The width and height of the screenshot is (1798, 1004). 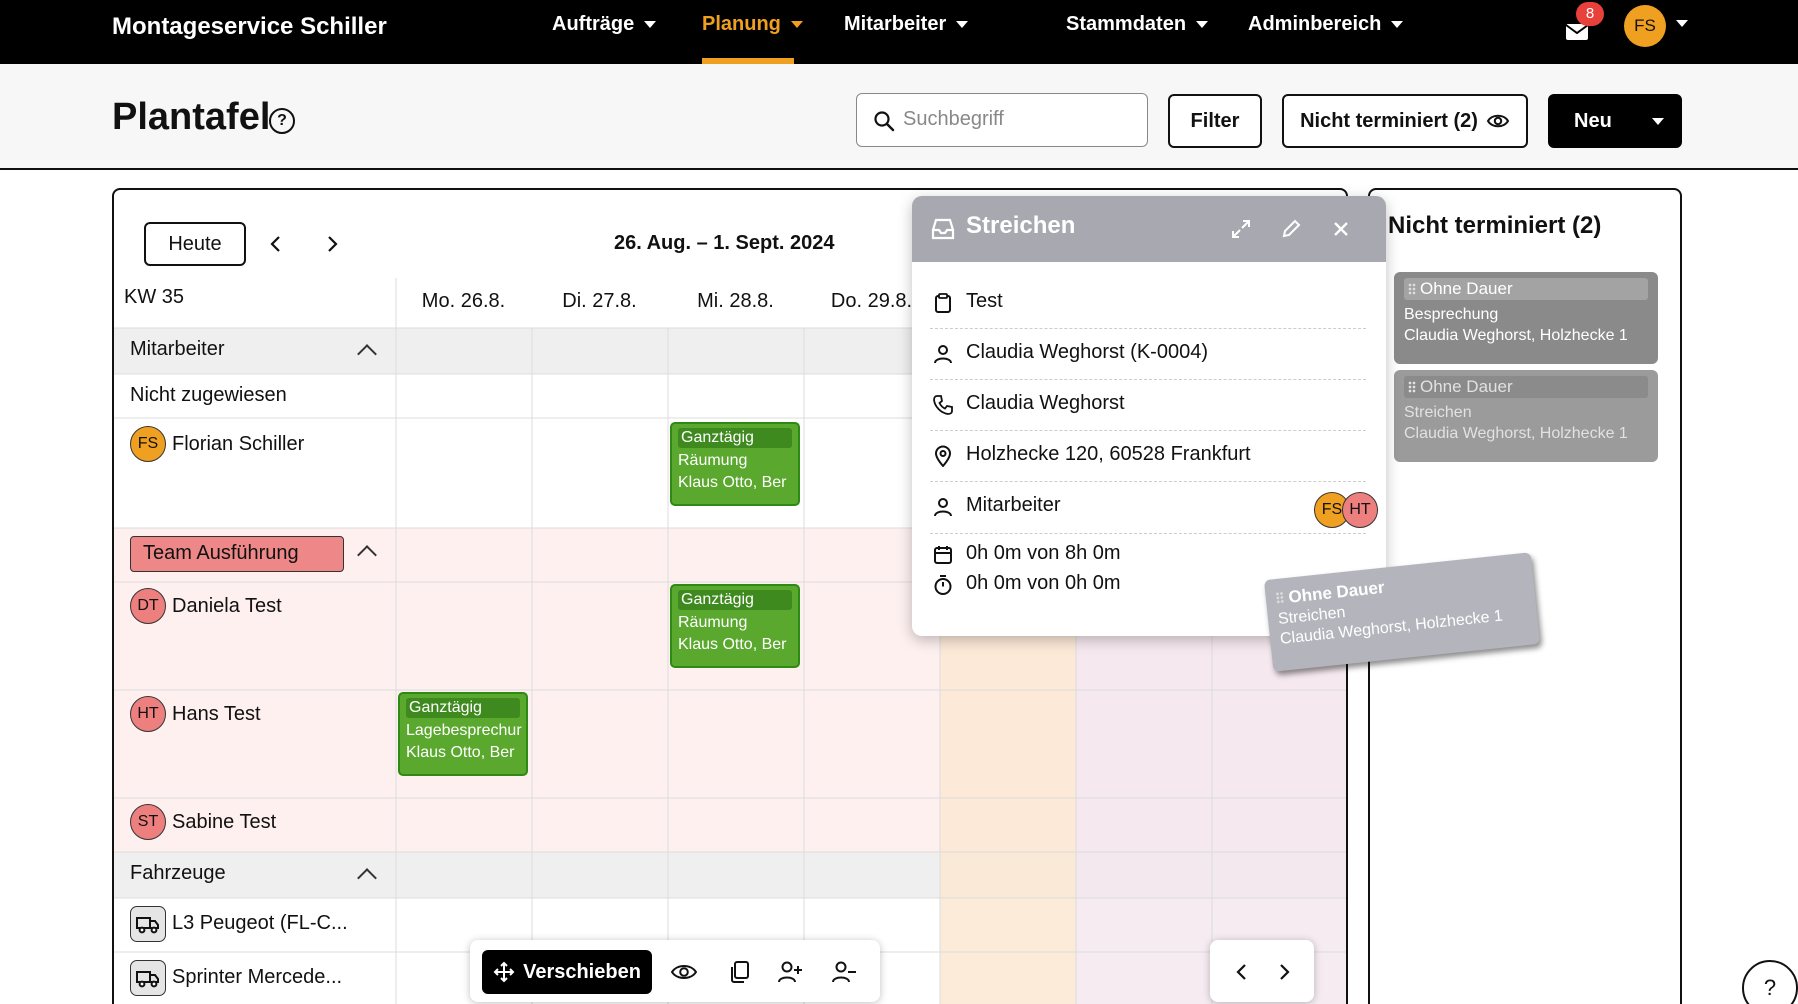 I want to click on event-title: Lagebesprechur, so click(x=464, y=730).